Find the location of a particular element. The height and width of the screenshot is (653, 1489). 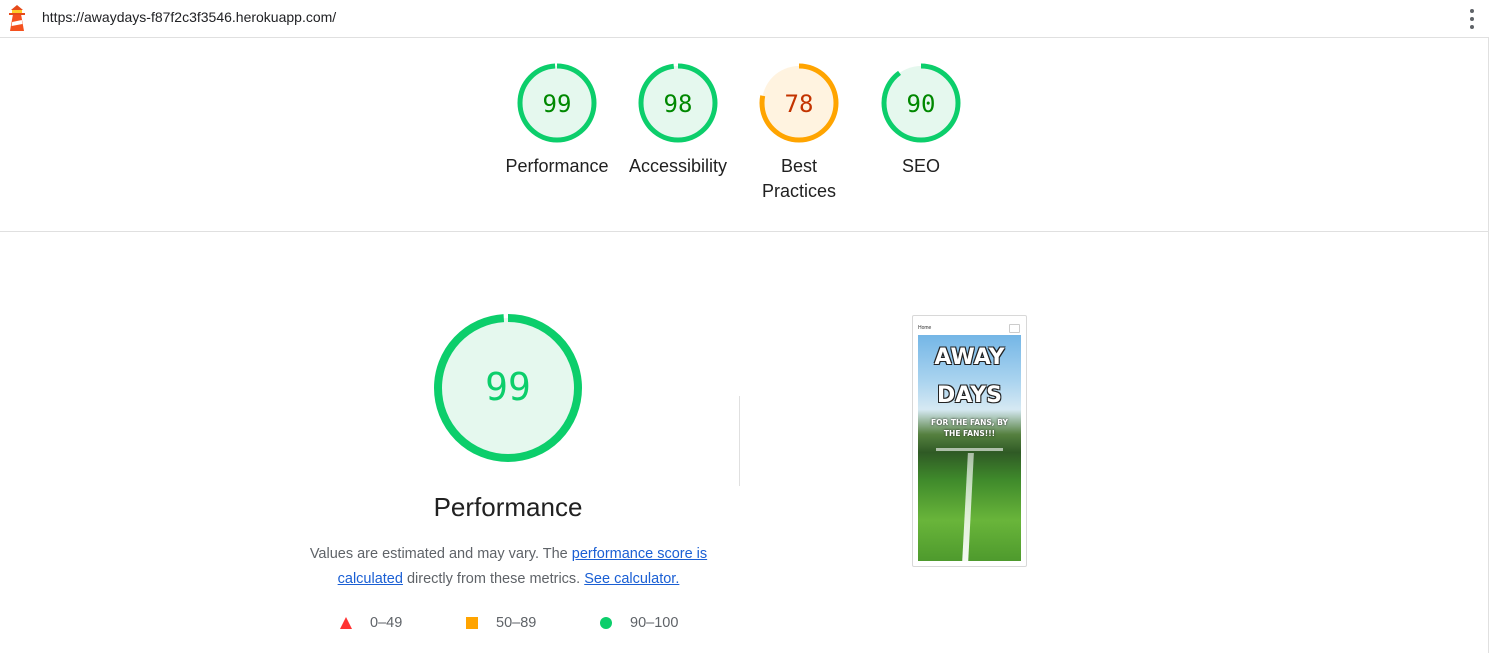

desc-text: Values are estimated and may vary. The is located at coordinates (440, 554).